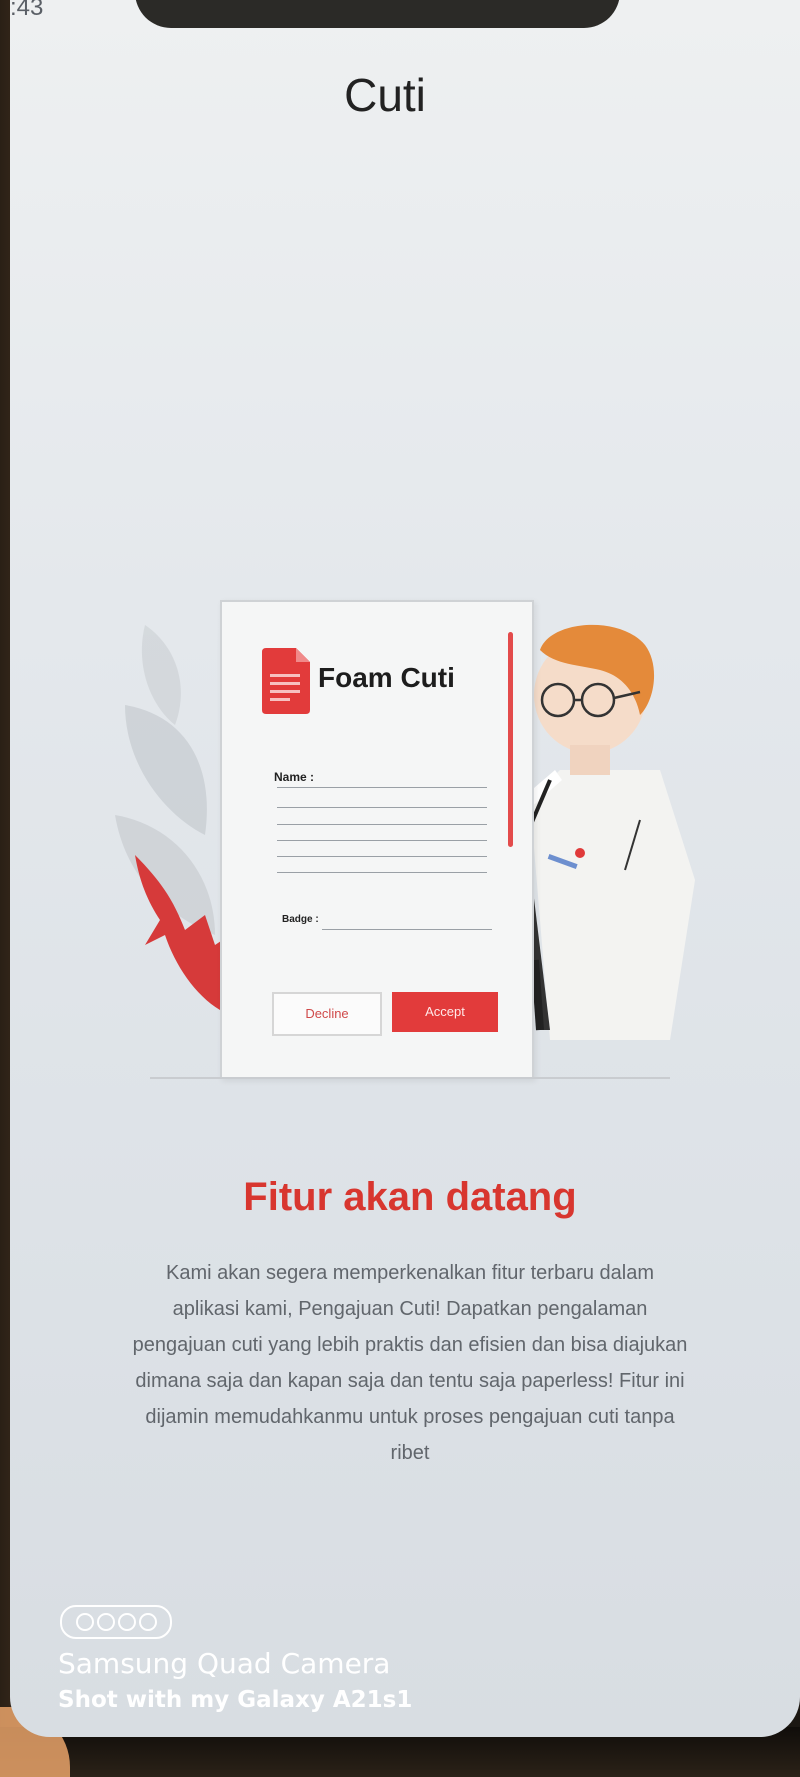 The image size is (800, 1777). Describe the element at coordinates (410, 1078) in the screenshot. I see `ground-line` at that location.